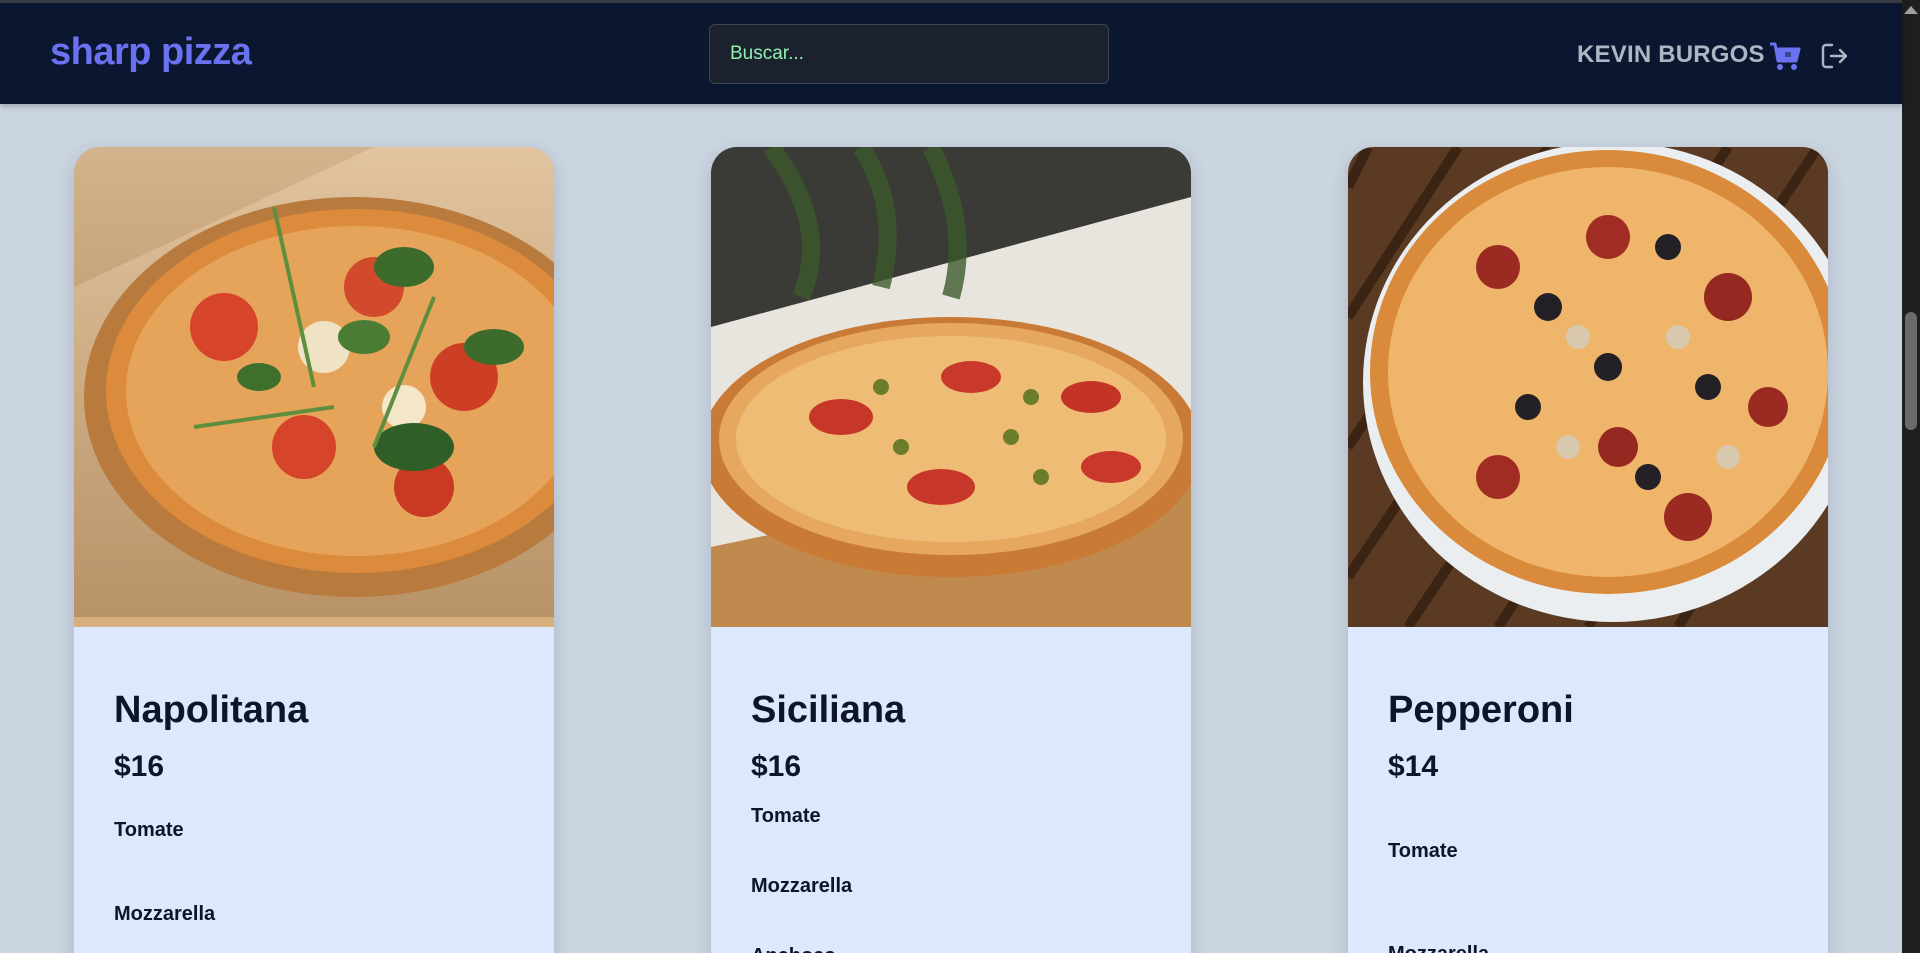 The image size is (1920, 953). I want to click on pizza-siciliana-image, so click(951, 387).